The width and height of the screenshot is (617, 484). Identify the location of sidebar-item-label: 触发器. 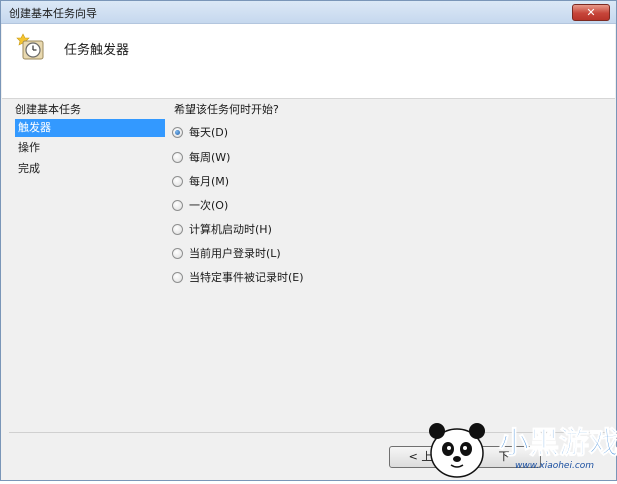
(34, 127).